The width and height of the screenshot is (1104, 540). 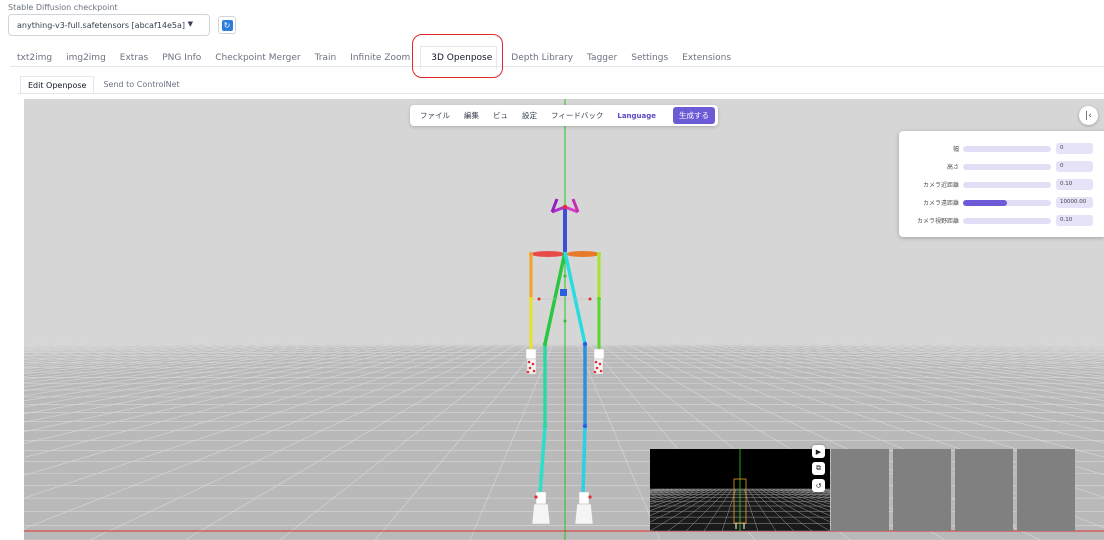 I want to click on preview-thumbnail, so click(x=740, y=490).